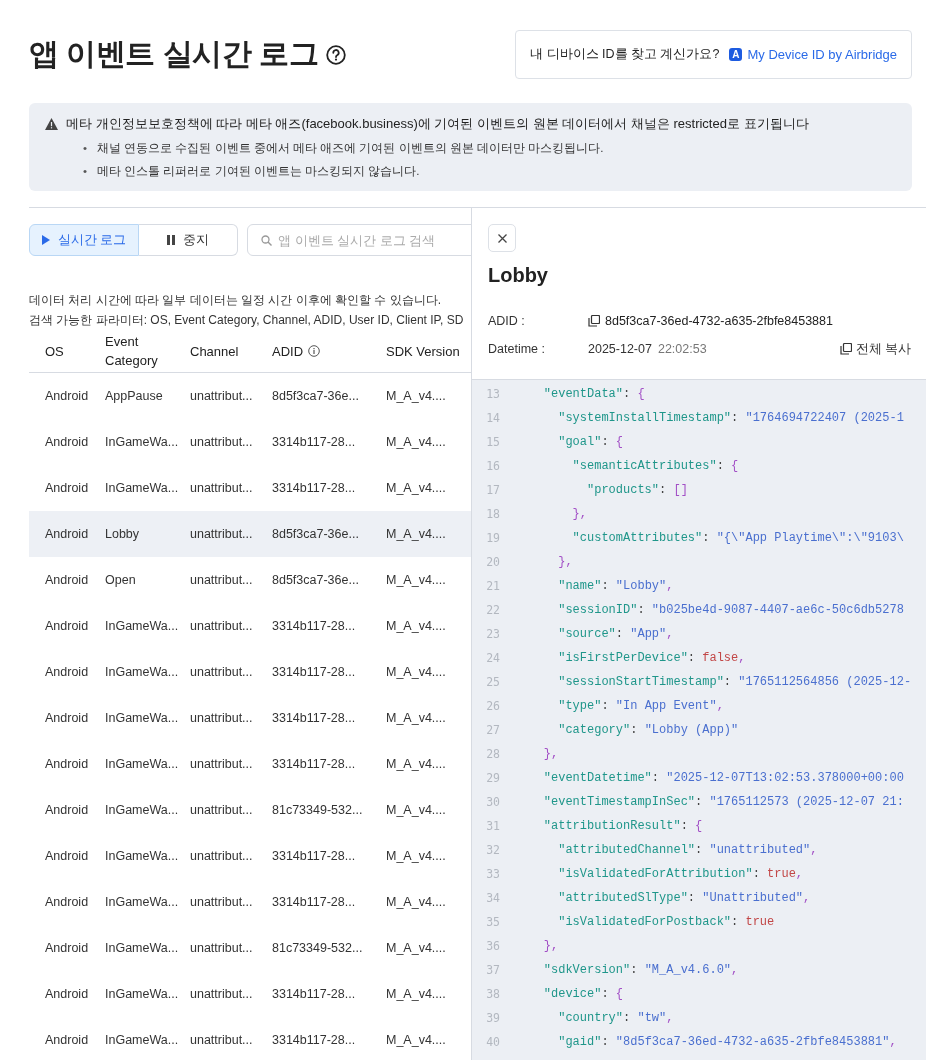  Describe the element at coordinates (651, 658) in the screenshot. I see `code-line: "isFirstPerDevice": false,` at that location.